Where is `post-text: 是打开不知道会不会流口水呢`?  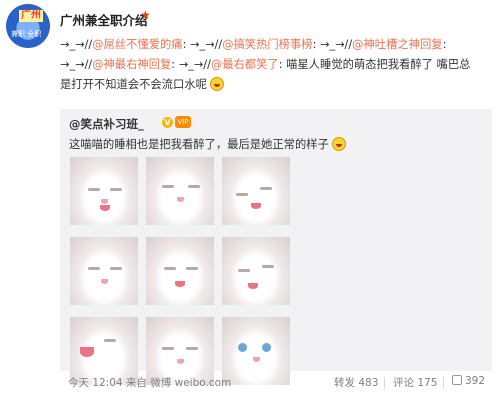
post-text: 是打开不知道会不会流口水呢 is located at coordinates (133, 84).